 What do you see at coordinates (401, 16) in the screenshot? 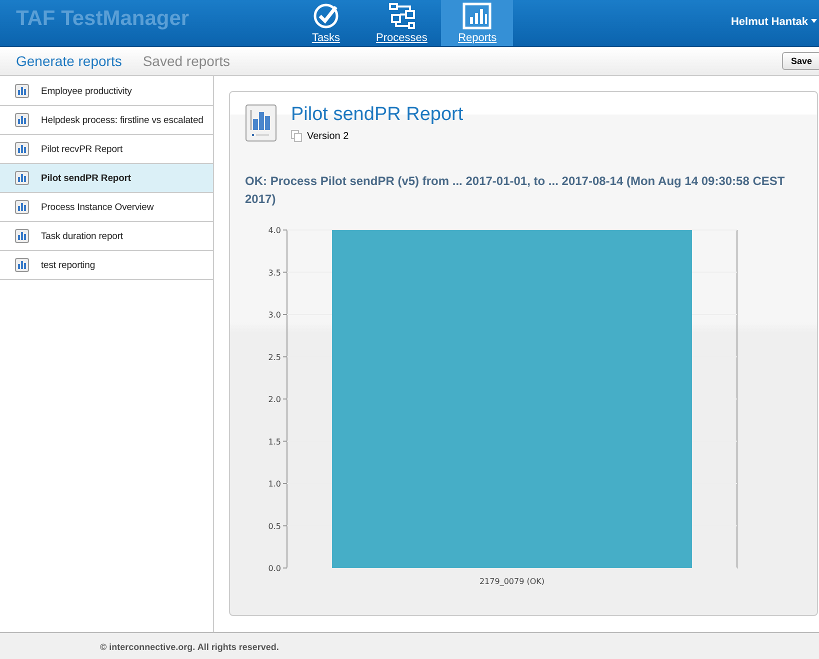
I see `flowchart-icon` at bounding box center [401, 16].